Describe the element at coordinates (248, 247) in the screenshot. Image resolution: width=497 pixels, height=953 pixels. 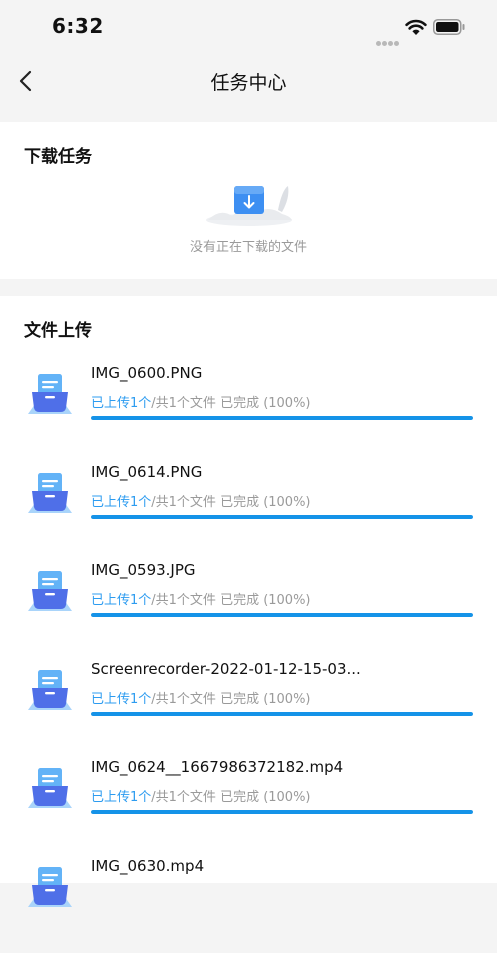
I see `empty-download-text: 没有正在下载的文件` at that location.